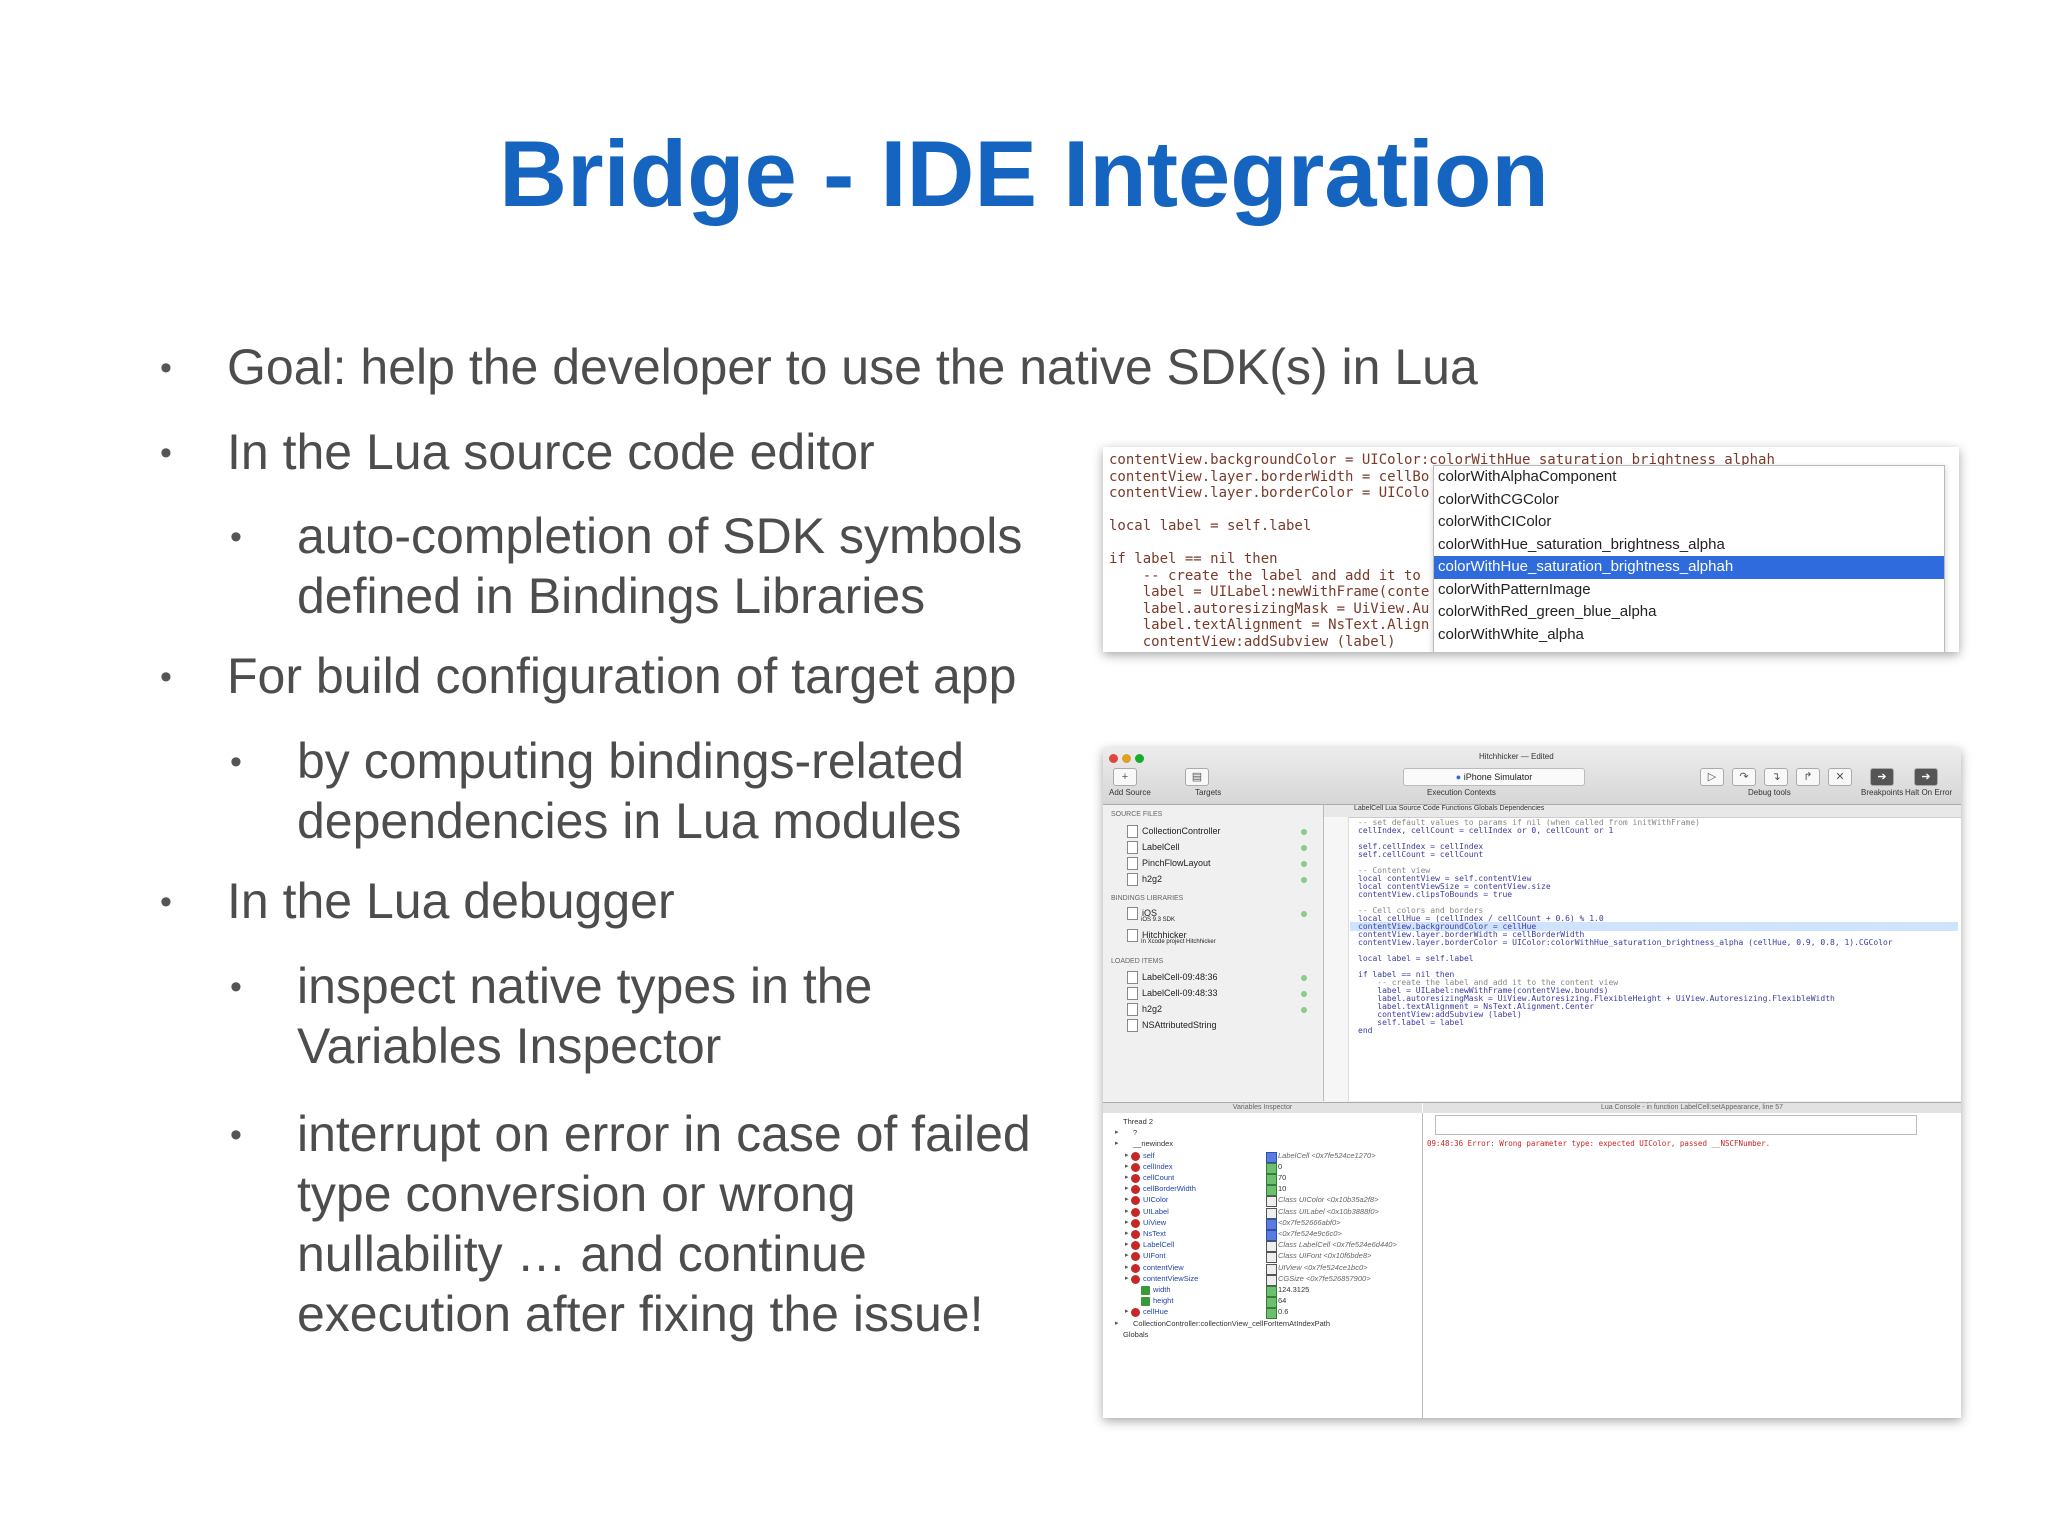 The height and width of the screenshot is (1536, 2048). I want to click on variable-name: UILabel, so click(1156, 1211).